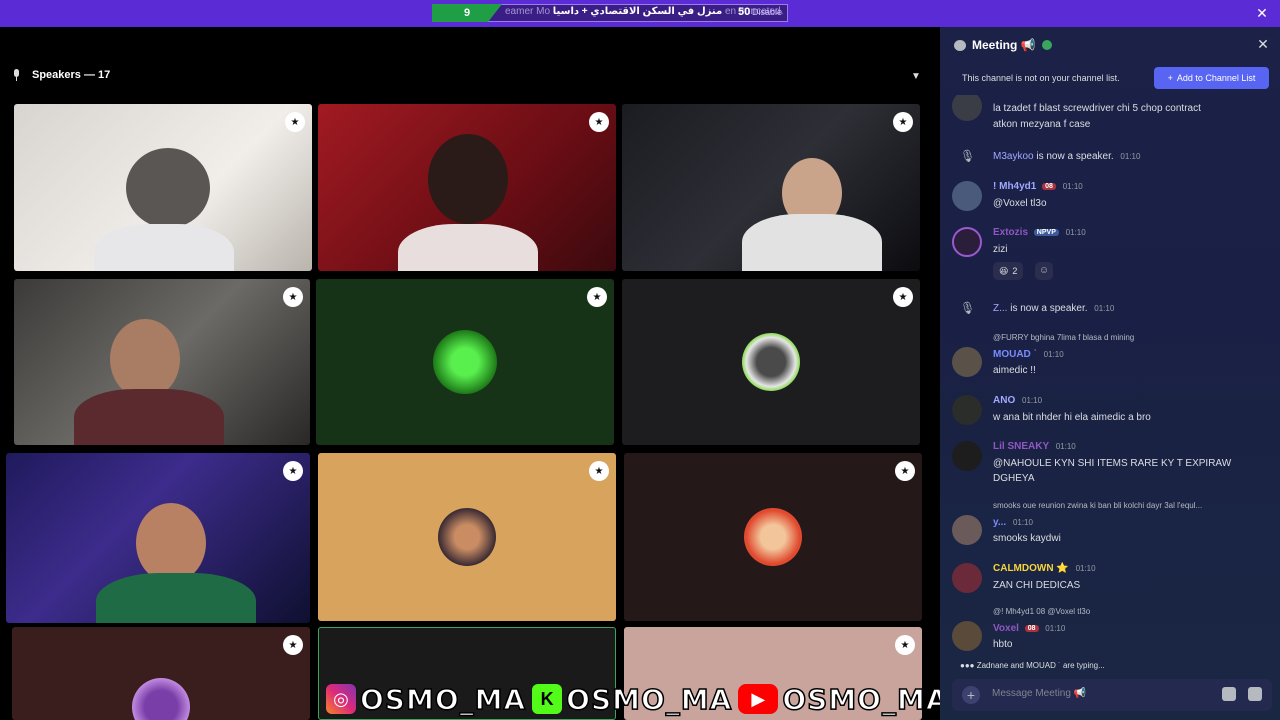 This screenshot has height=720, width=1280. Describe the element at coordinates (1003, 644) in the screenshot. I see `message-text: hbto` at that location.